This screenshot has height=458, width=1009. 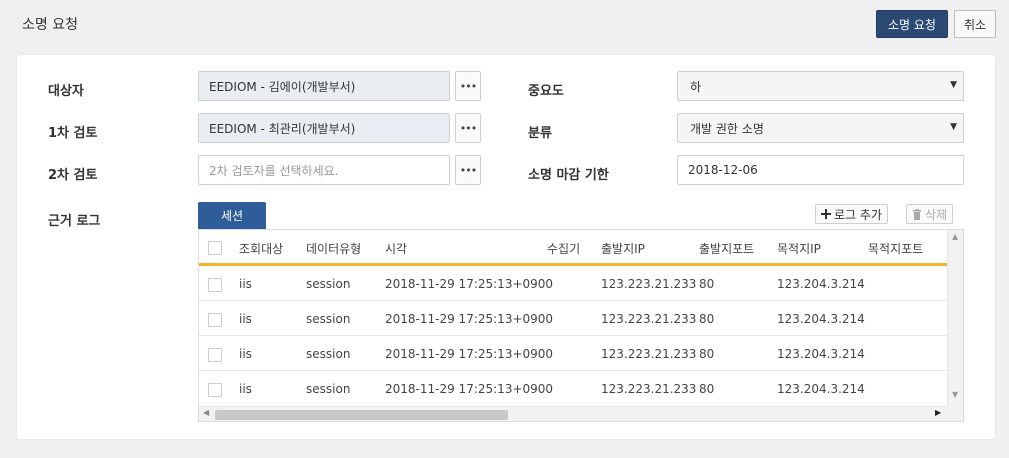 What do you see at coordinates (799, 248) in the screenshot?
I see `column-header: 목적지IP` at bounding box center [799, 248].